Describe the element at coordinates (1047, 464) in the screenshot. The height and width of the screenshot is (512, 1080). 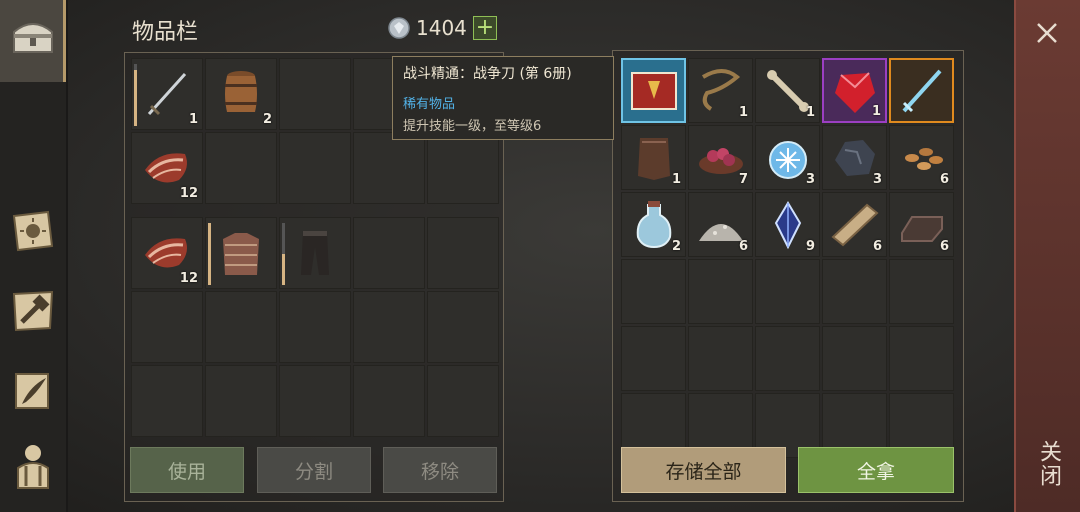
I see `close-button-label: 关闭` at that location.